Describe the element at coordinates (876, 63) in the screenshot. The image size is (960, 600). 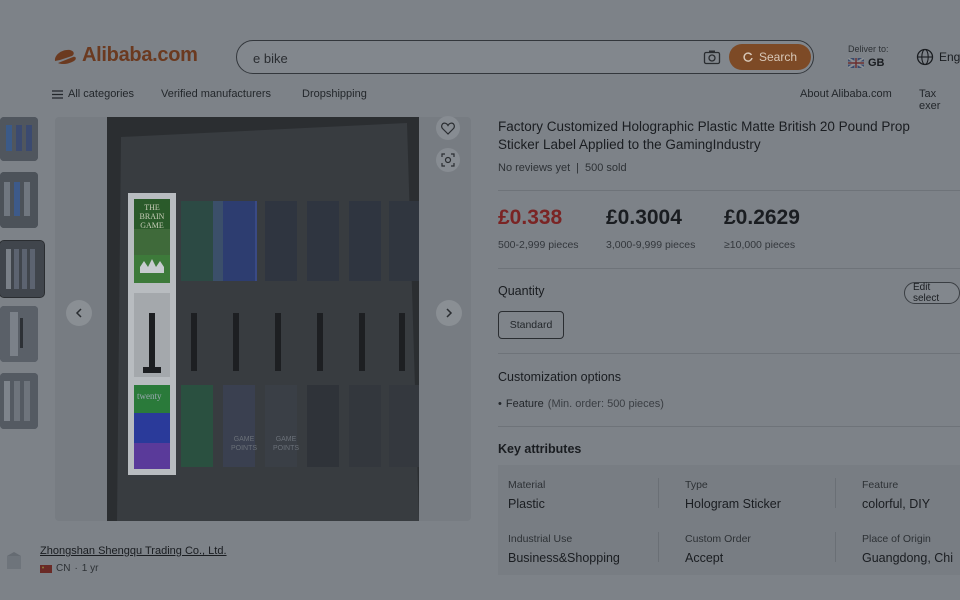
I see `deliver-country: GB` at that location.